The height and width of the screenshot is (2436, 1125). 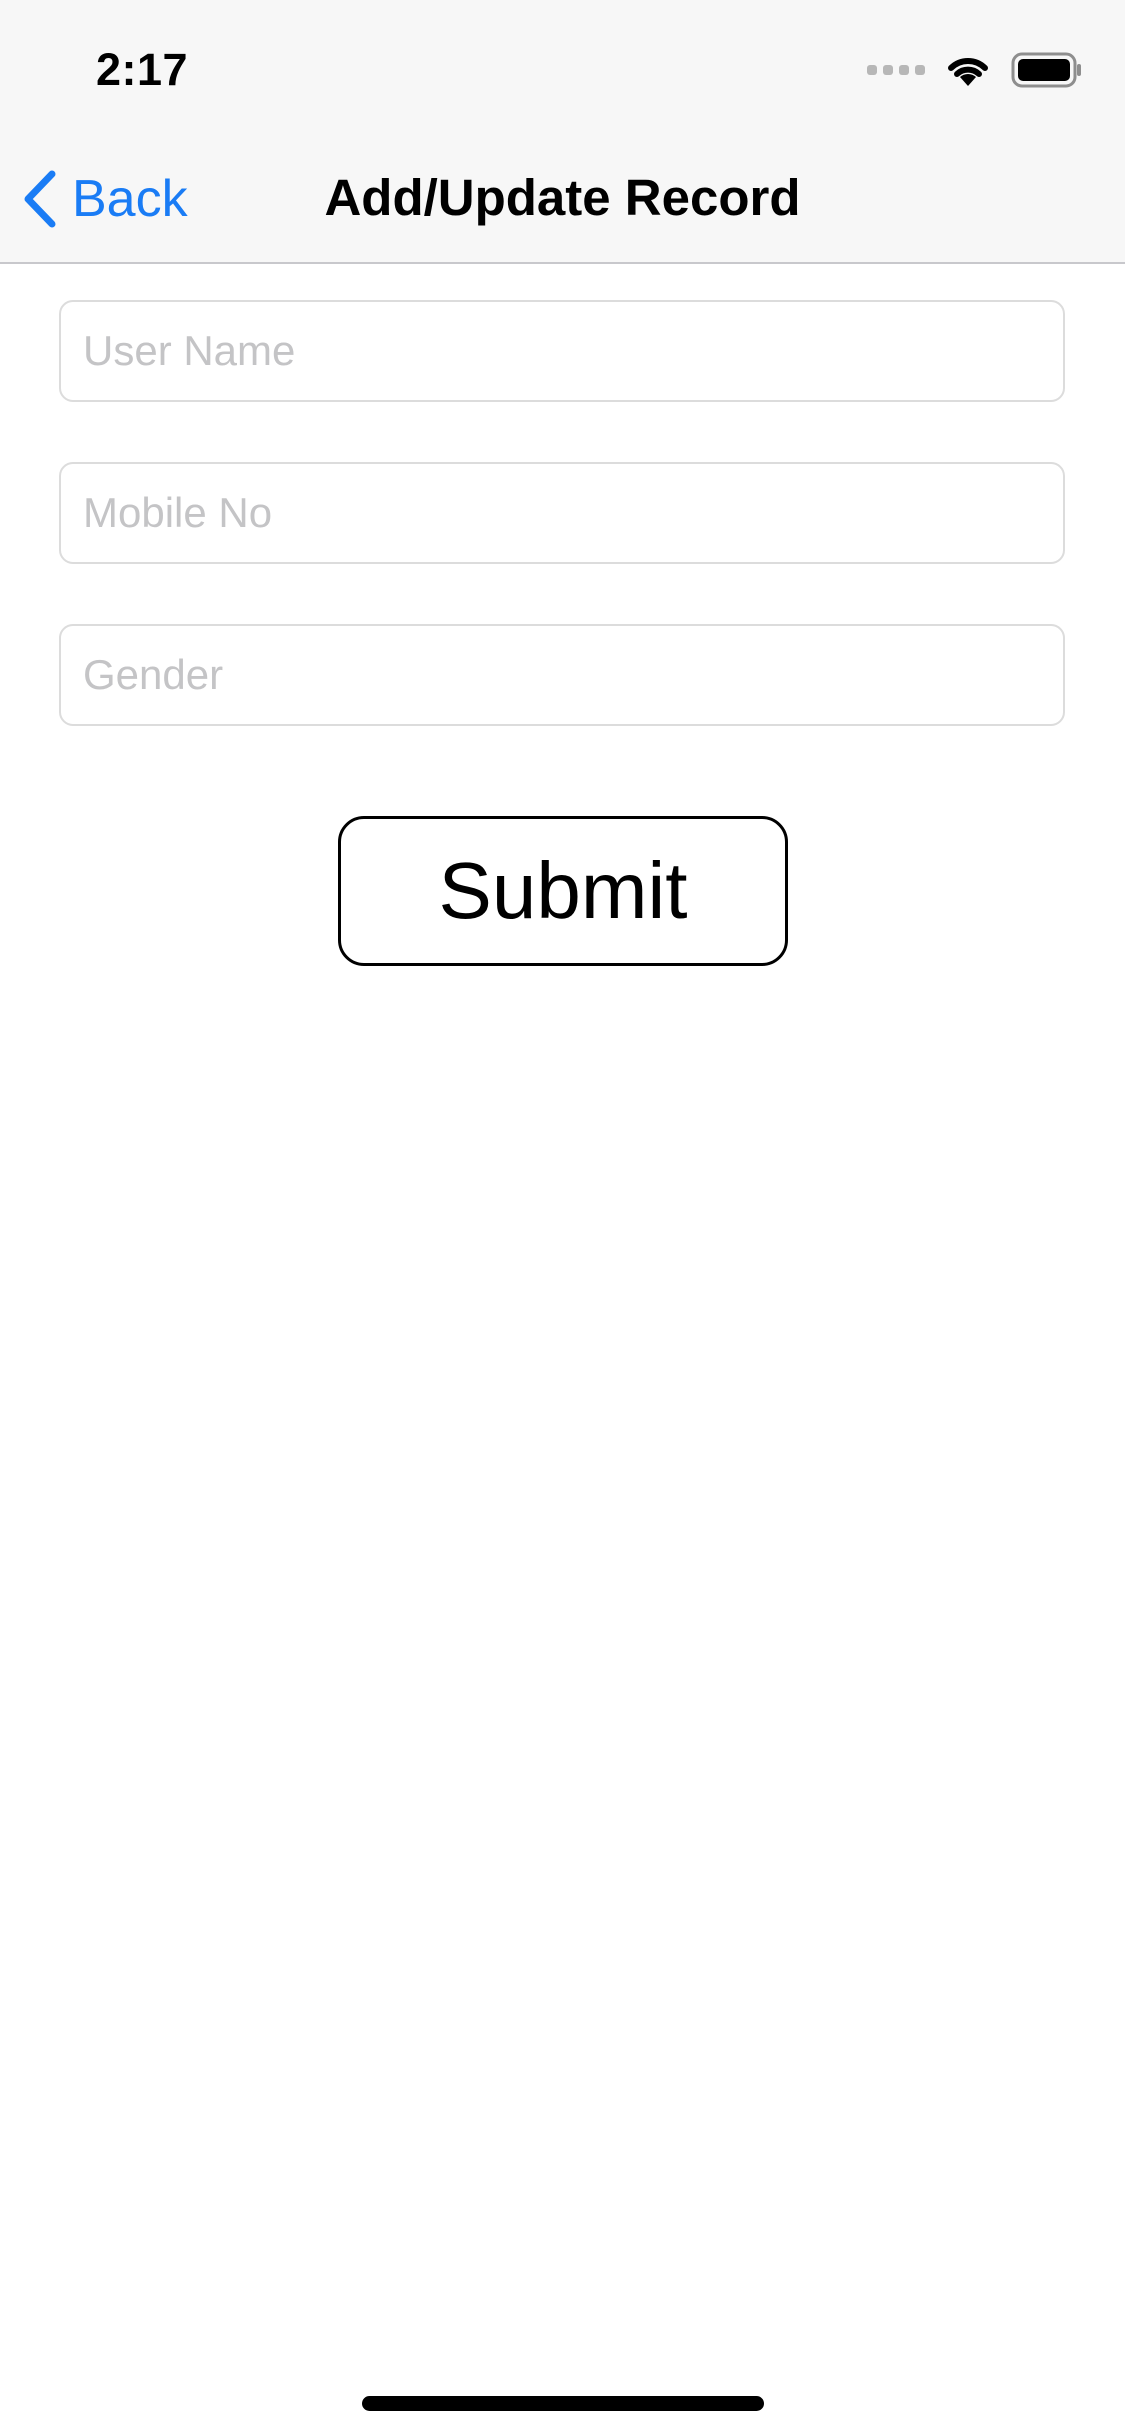 What do you see at coordinates (563, 891) in the screenshot?
I see `submit-button: Submit` at bounding box center [563, 891].